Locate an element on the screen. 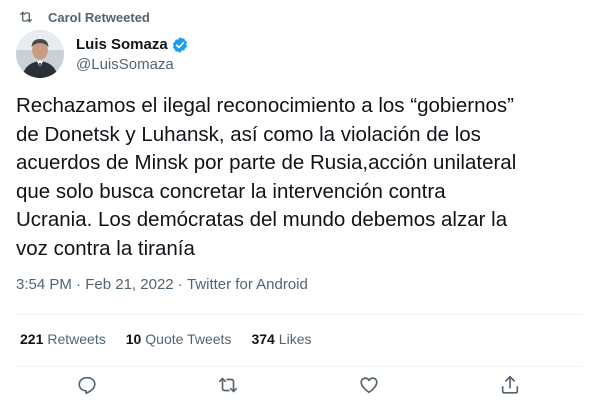 The image size is (598, 413). reply-icon is located at coordinates (87, 385).